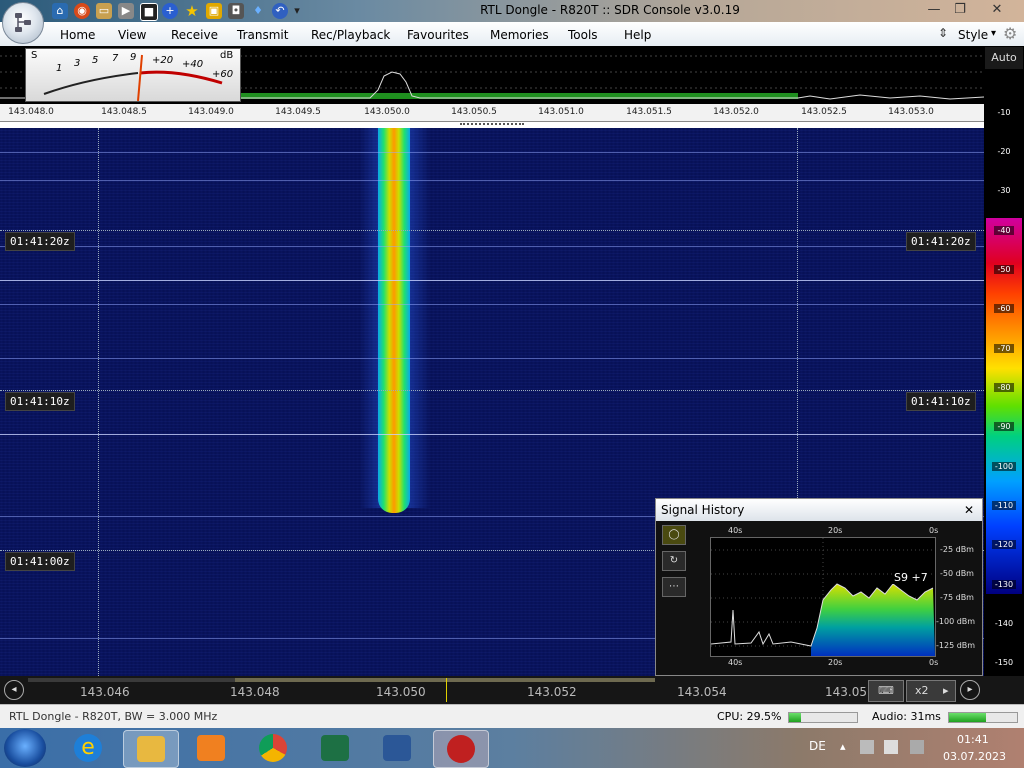 The width and height of the screenshot is (1024, 768). Describe the element at coordinates (227, 55) in the screenshot. I see `db-unit-label: dB` at that location.